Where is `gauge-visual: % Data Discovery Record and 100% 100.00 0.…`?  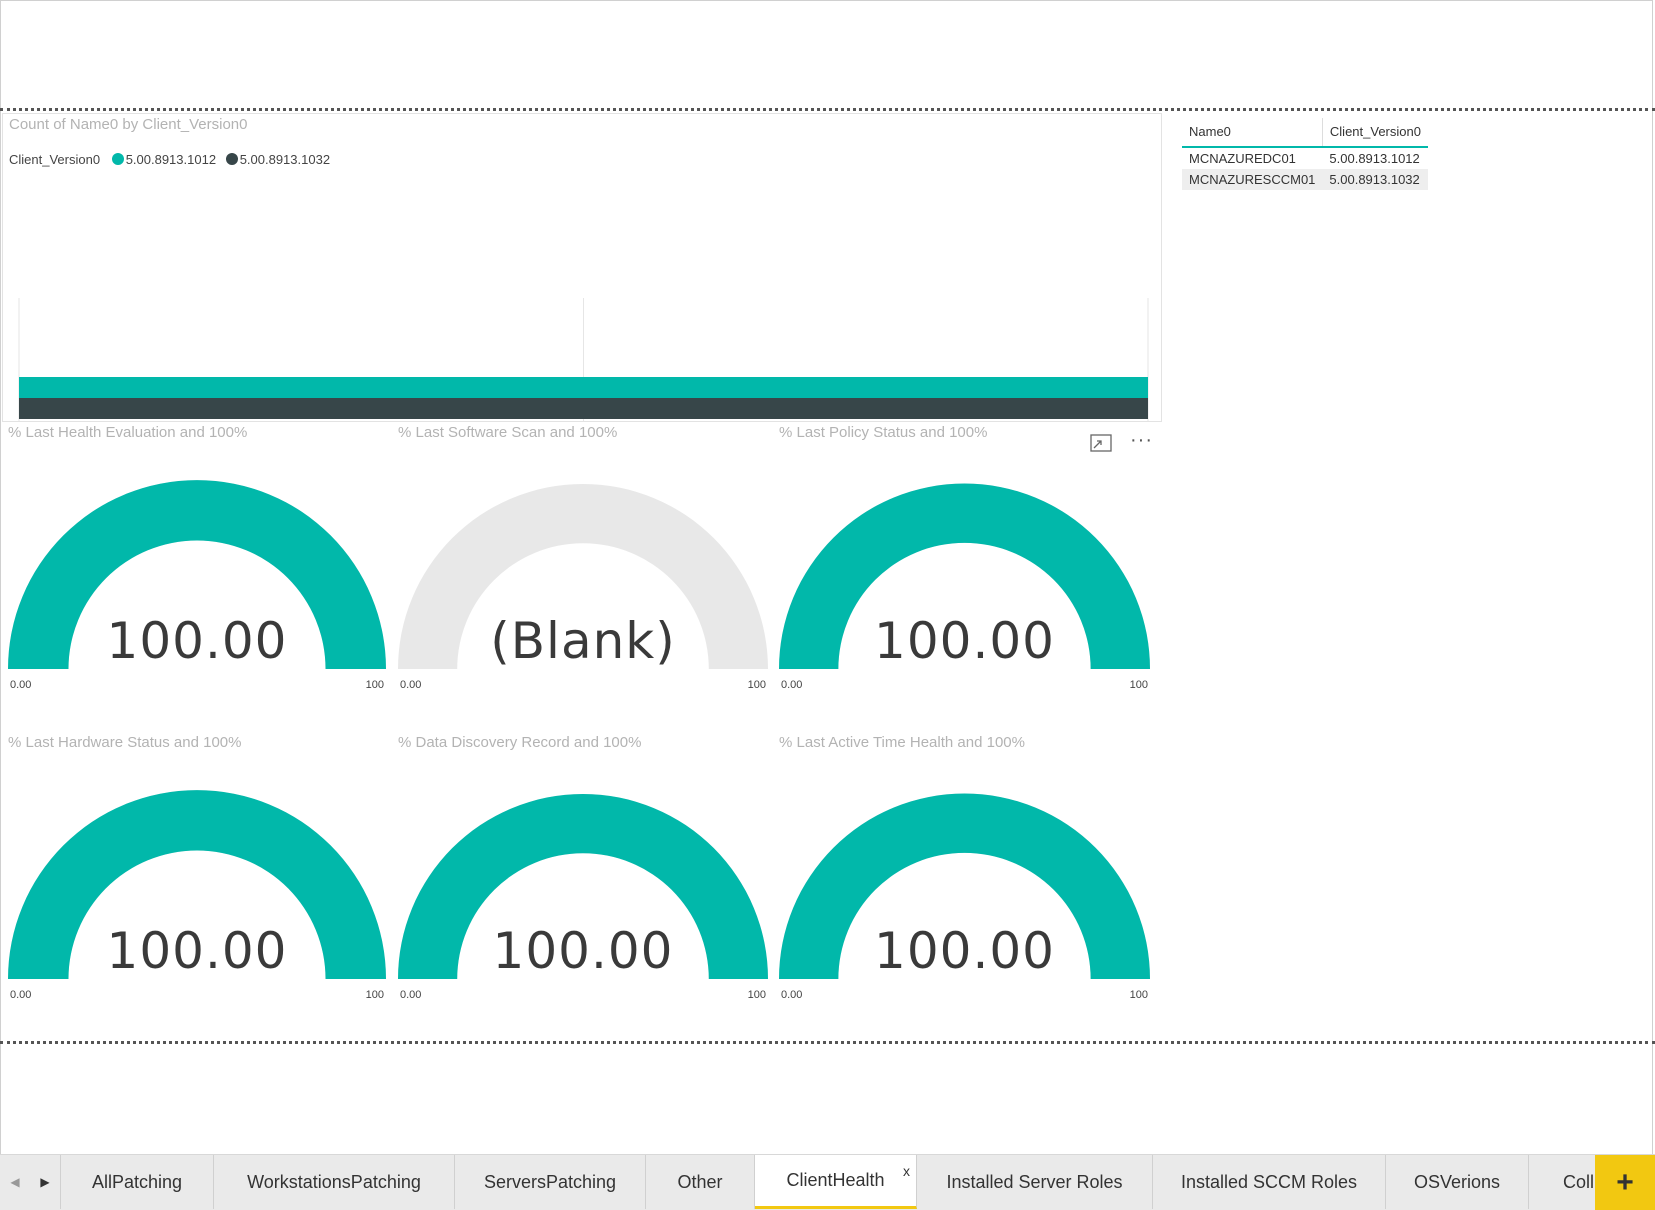
gauge-visual: % Data Discovery Record and 100% 100.00 0.… is located at coordinates (583, 869).